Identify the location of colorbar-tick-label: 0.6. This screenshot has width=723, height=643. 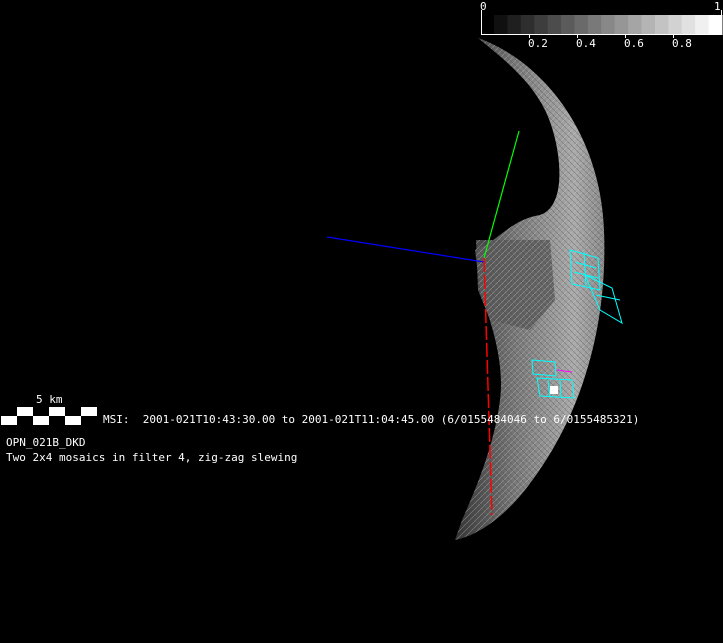
(634, 43).